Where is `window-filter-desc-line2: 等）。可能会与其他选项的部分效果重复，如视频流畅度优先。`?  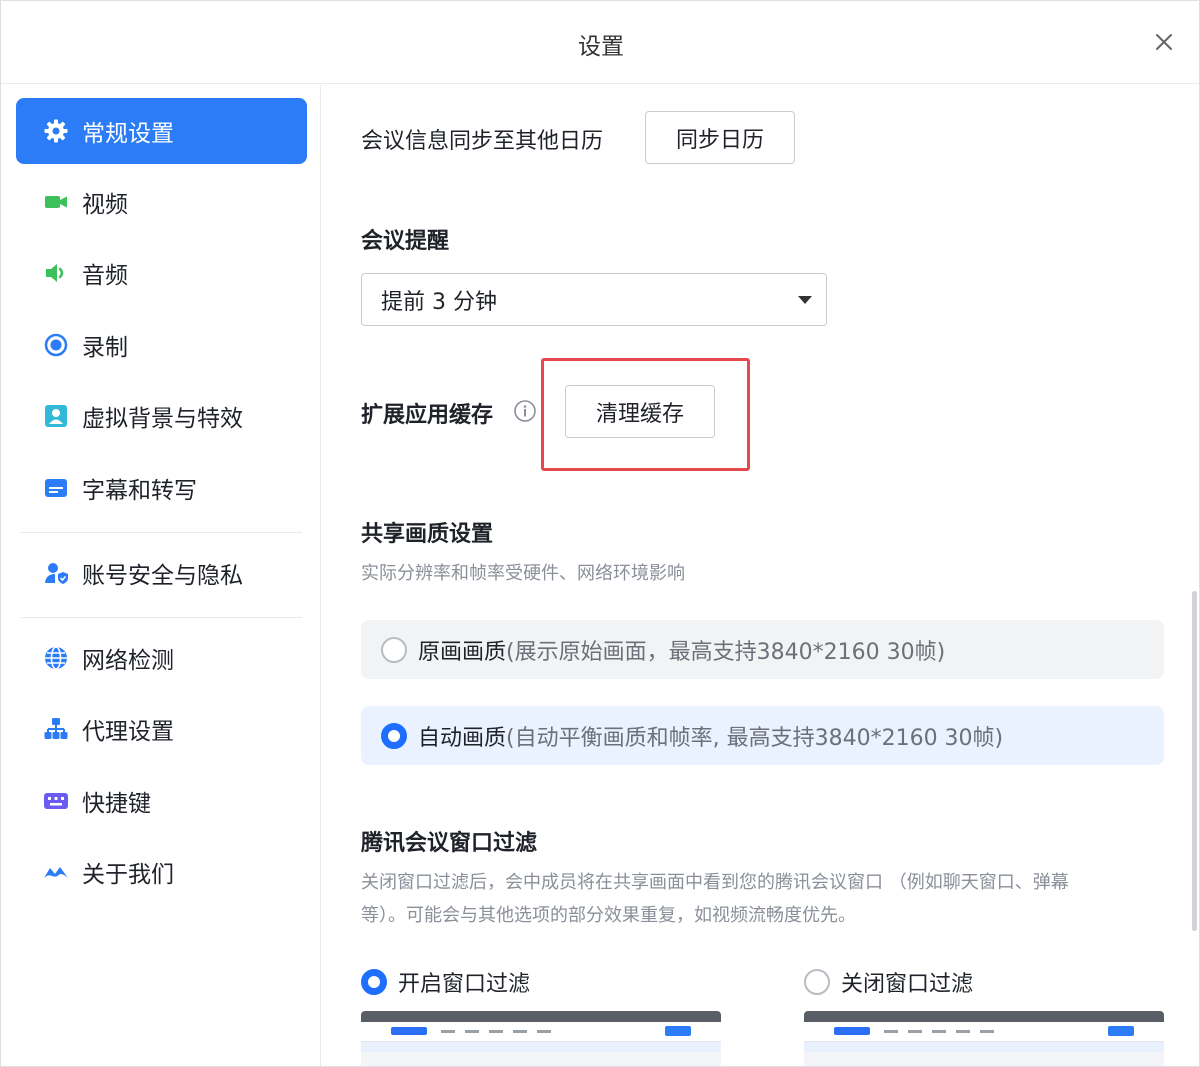 window-filter-desc-line2: 等）。可能会与其他选项的部分效果重复，如视频流畅度优先。 is located at coordinates (608, 915).